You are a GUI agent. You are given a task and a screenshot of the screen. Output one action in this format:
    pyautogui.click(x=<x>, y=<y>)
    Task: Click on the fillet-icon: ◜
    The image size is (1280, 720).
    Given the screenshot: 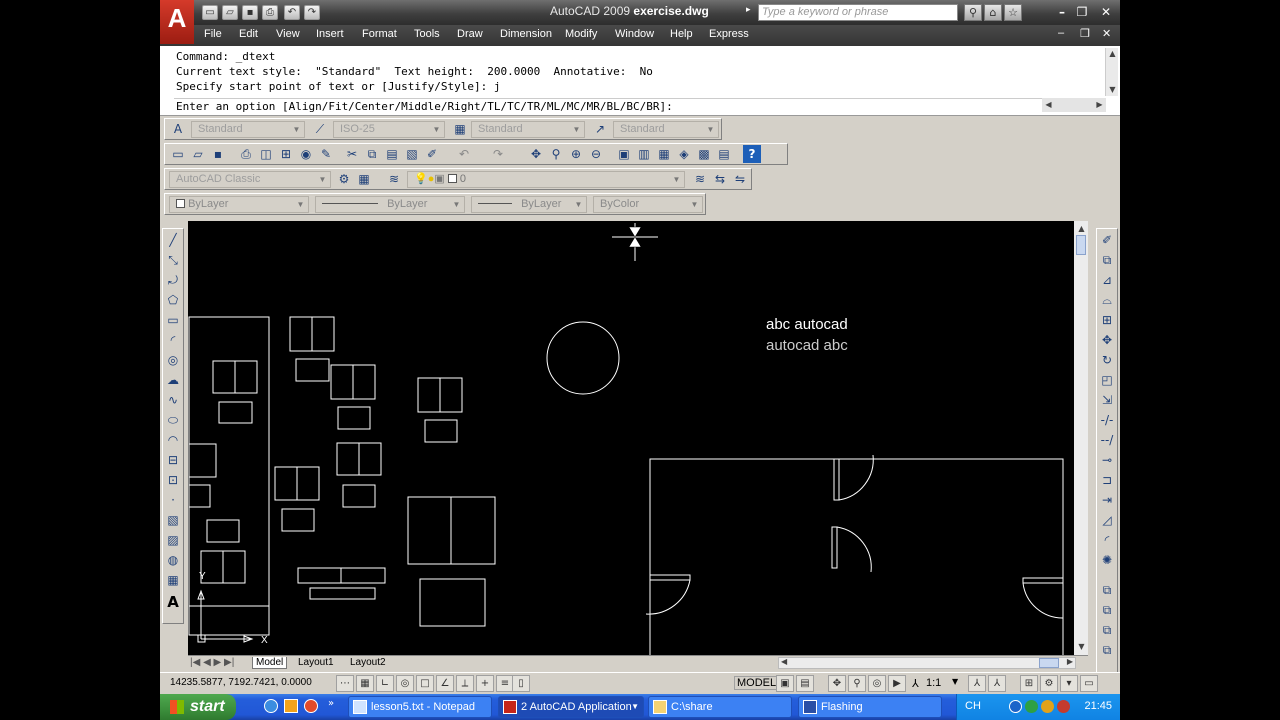 What is the action you would take?
    pyautogui.click(x=1107, y=540)
    